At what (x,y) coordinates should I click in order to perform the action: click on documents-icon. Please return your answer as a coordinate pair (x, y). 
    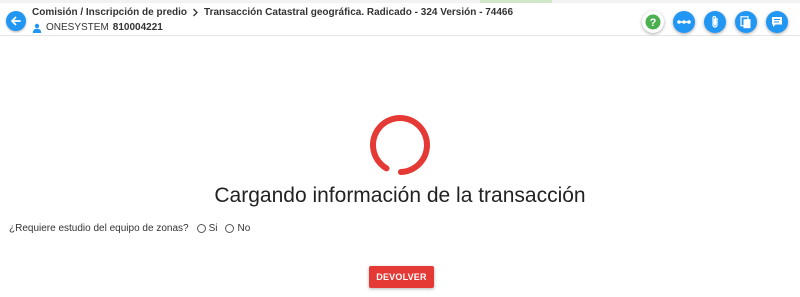
    Looking at the image, I should click on (745, 21).